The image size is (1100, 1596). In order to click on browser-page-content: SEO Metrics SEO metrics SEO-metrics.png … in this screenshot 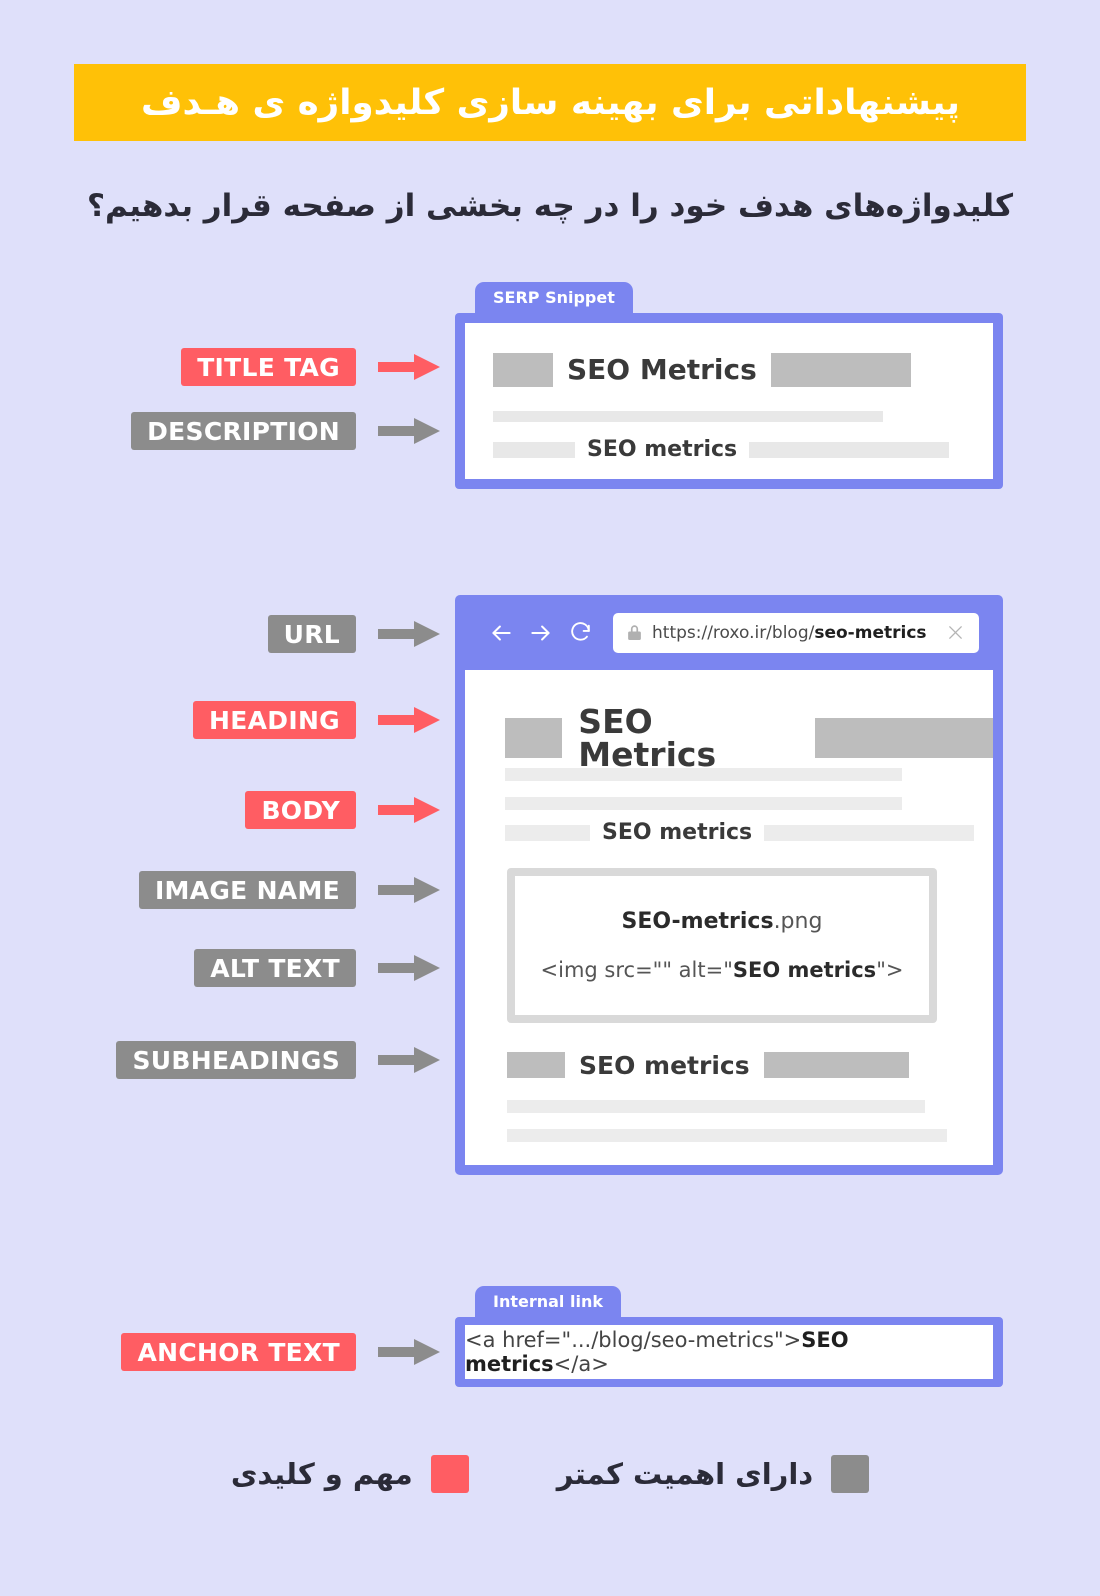, I will do `click(729, 917)`.